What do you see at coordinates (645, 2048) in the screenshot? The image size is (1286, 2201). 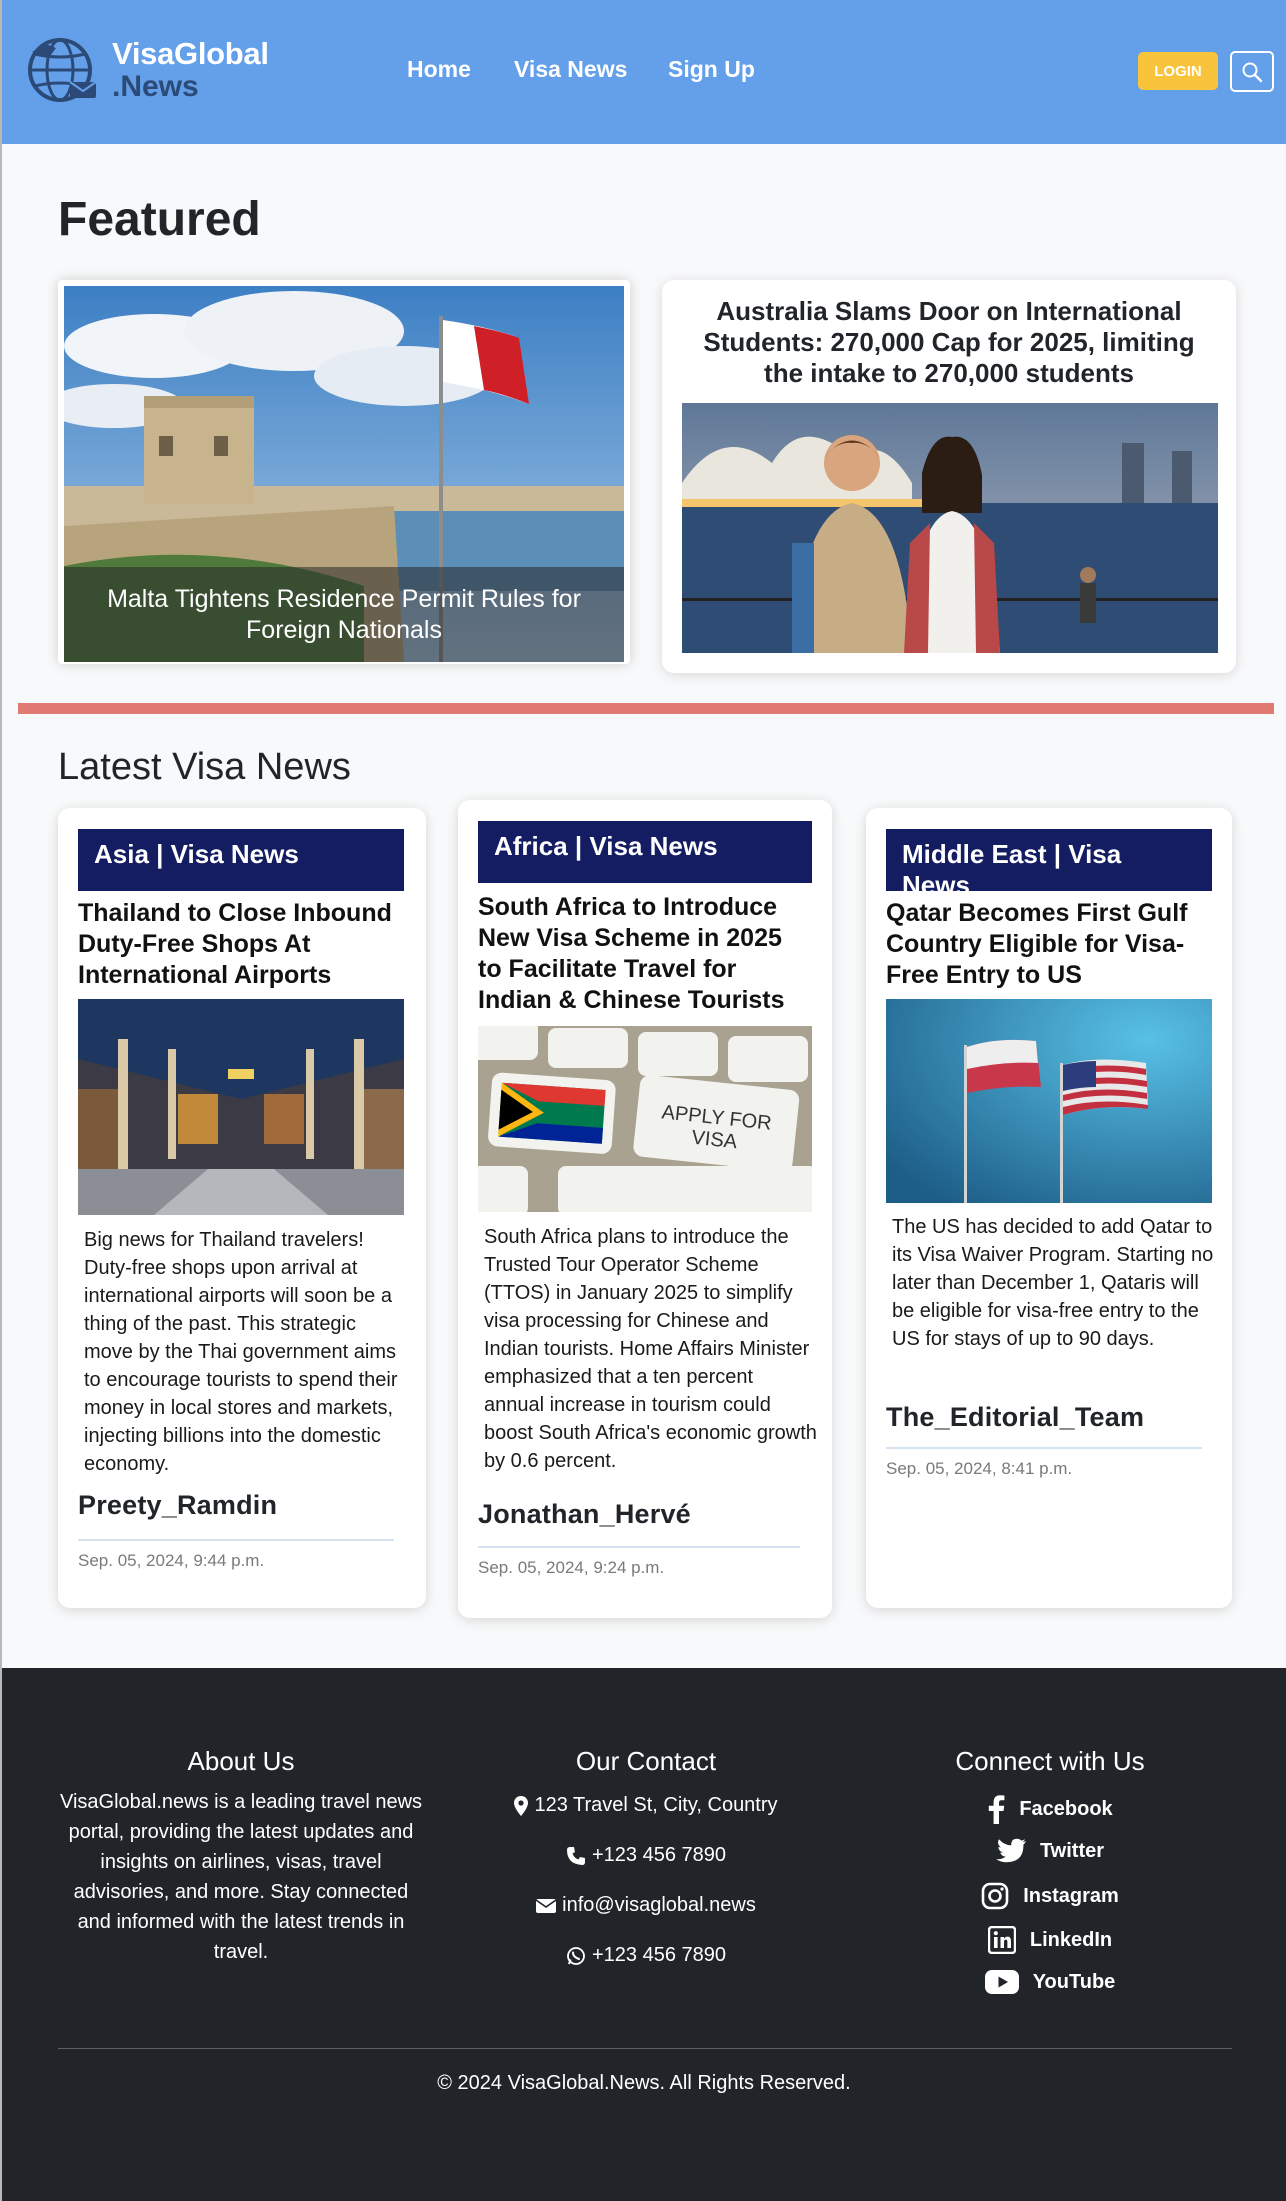 I see `footer-divider` at bounding box center [645, 2048].